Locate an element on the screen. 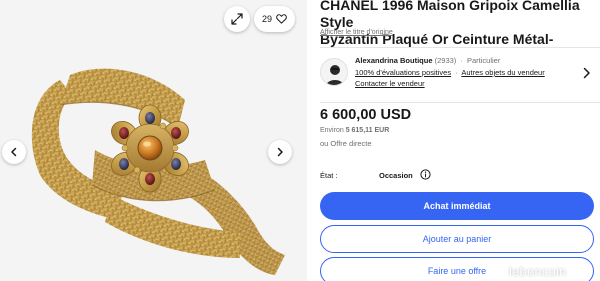 This screenshot has height=281, width=600. other-items-link: Autres objets du vendeur is located at coordinates (502, 72).